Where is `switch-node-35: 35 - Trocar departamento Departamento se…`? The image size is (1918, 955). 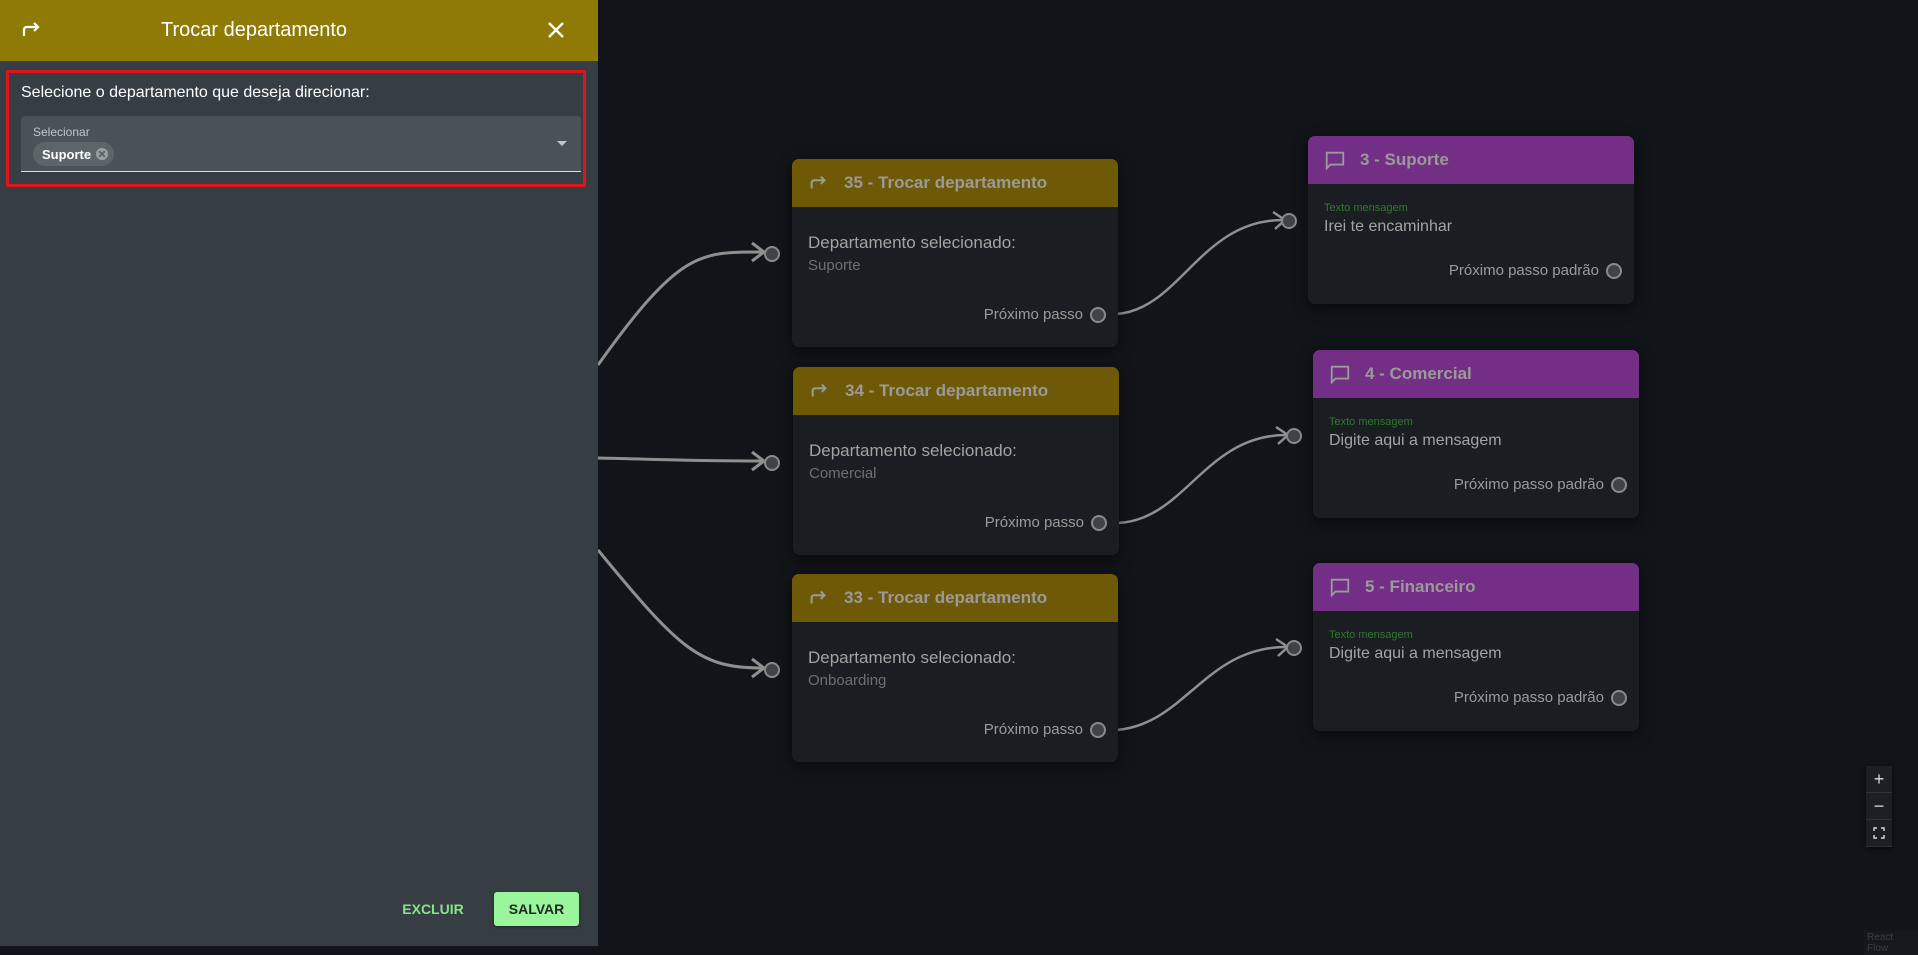
switch-node-35: 35 - Trocar departamento Departamento se… is located at coordinates (955, 253).